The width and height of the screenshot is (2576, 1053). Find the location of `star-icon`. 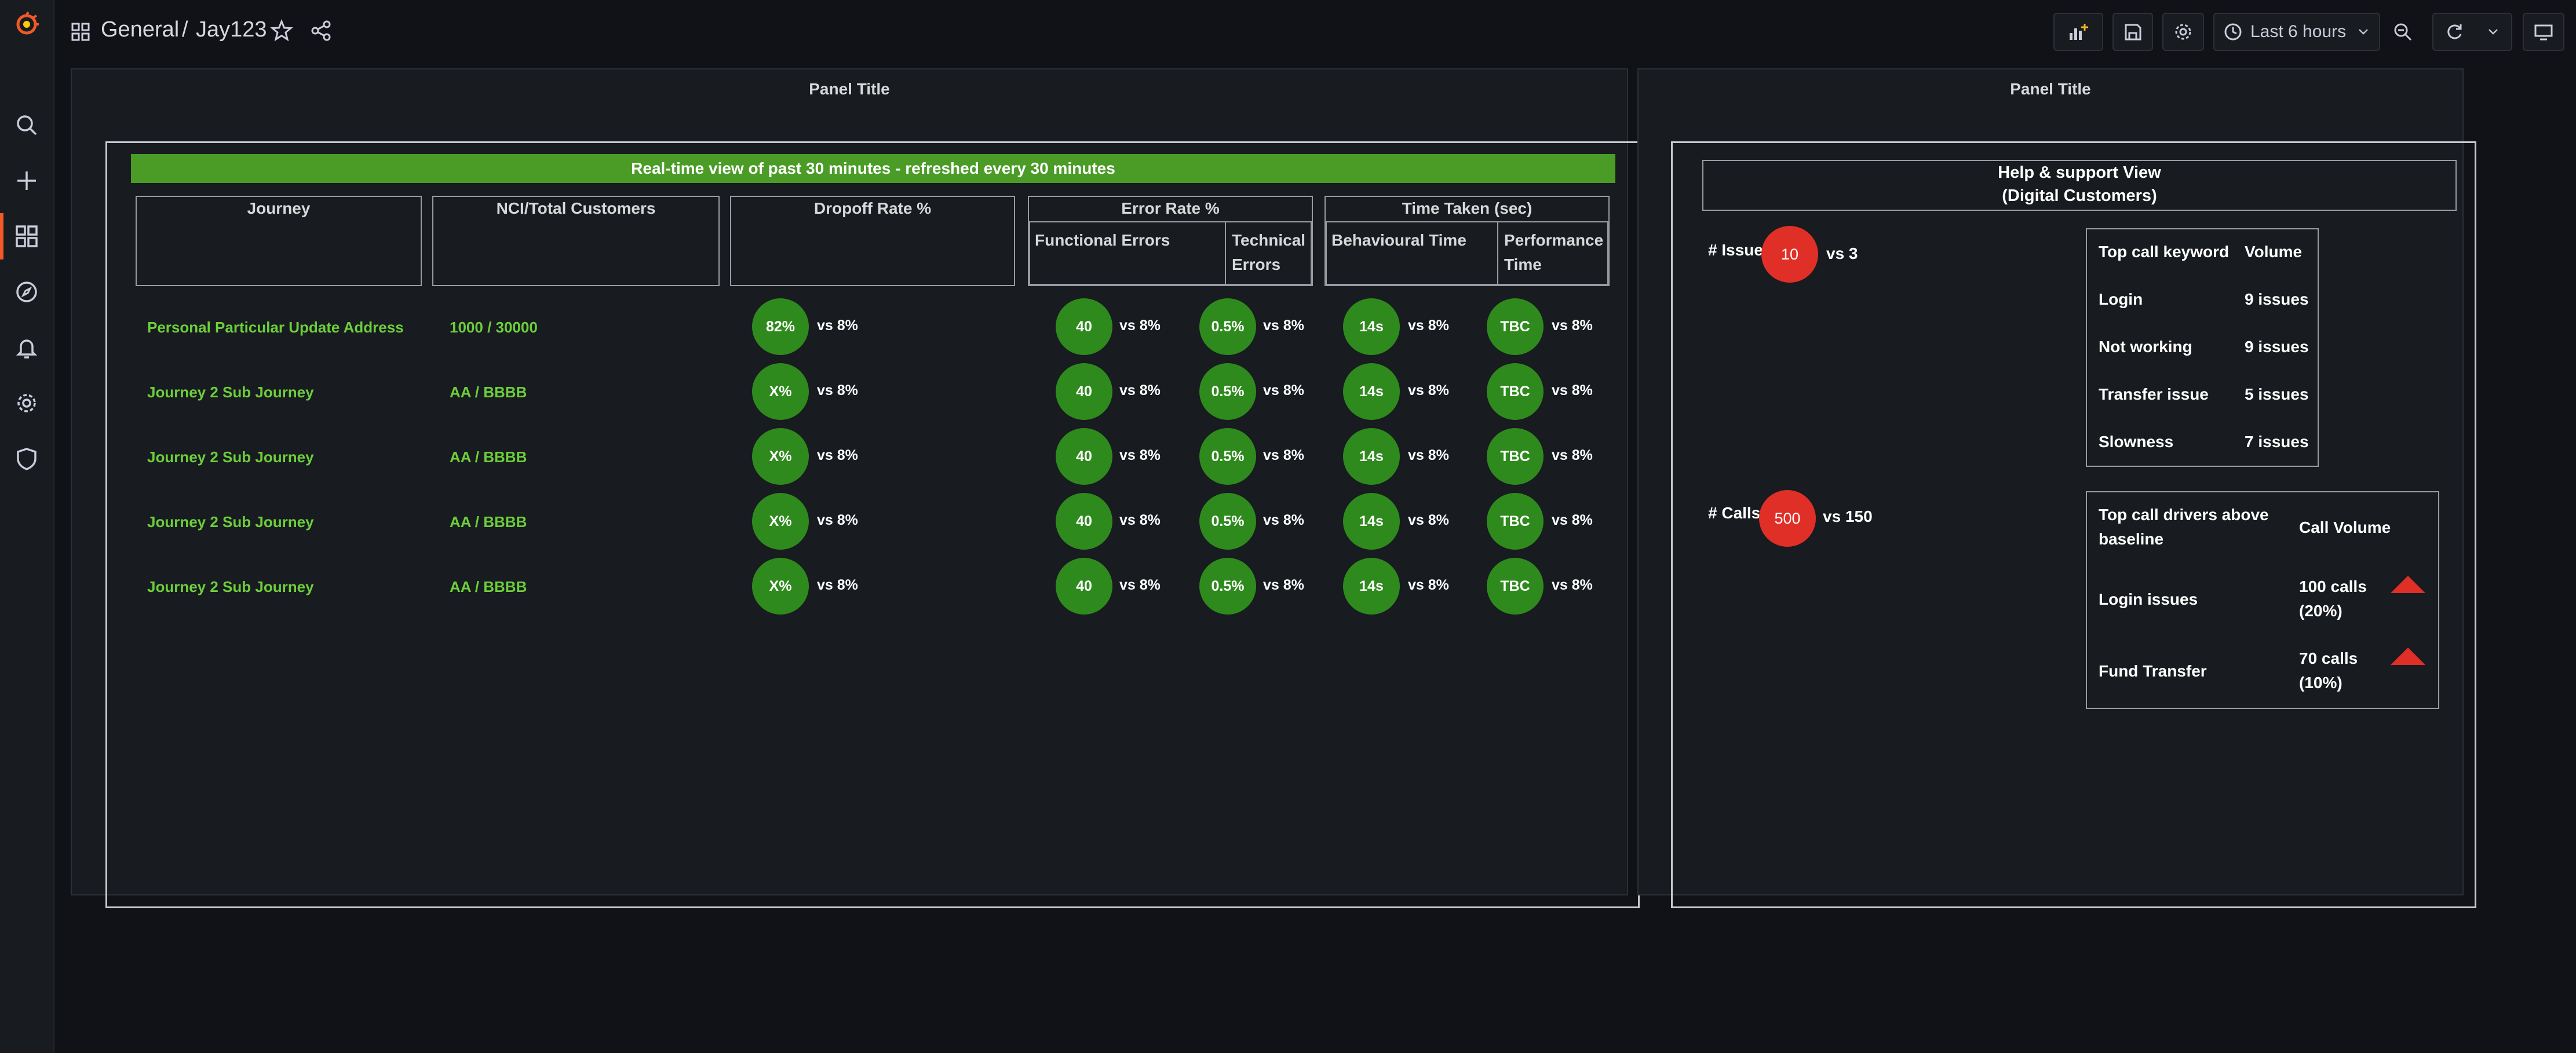

star-icon is located at coordinates (281, 30).